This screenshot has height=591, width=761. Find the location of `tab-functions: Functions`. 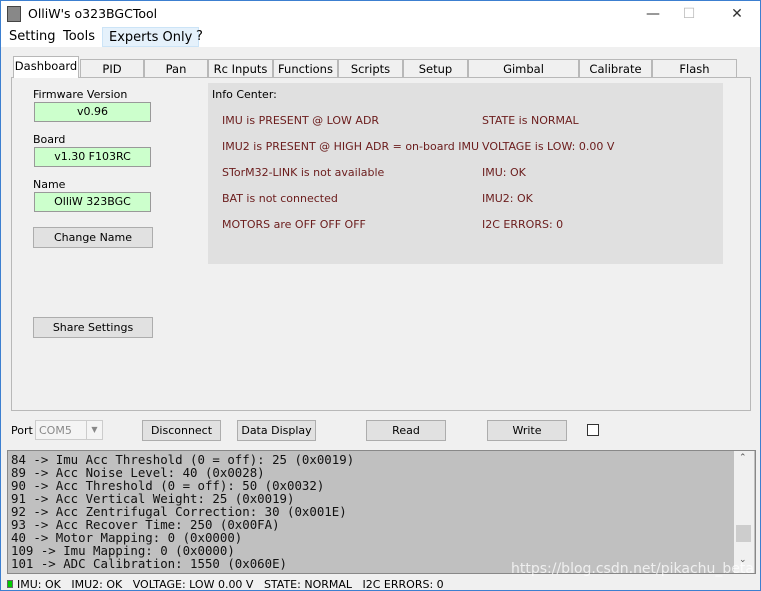

tab-functions: Functions is located at coordinates (305, 68).